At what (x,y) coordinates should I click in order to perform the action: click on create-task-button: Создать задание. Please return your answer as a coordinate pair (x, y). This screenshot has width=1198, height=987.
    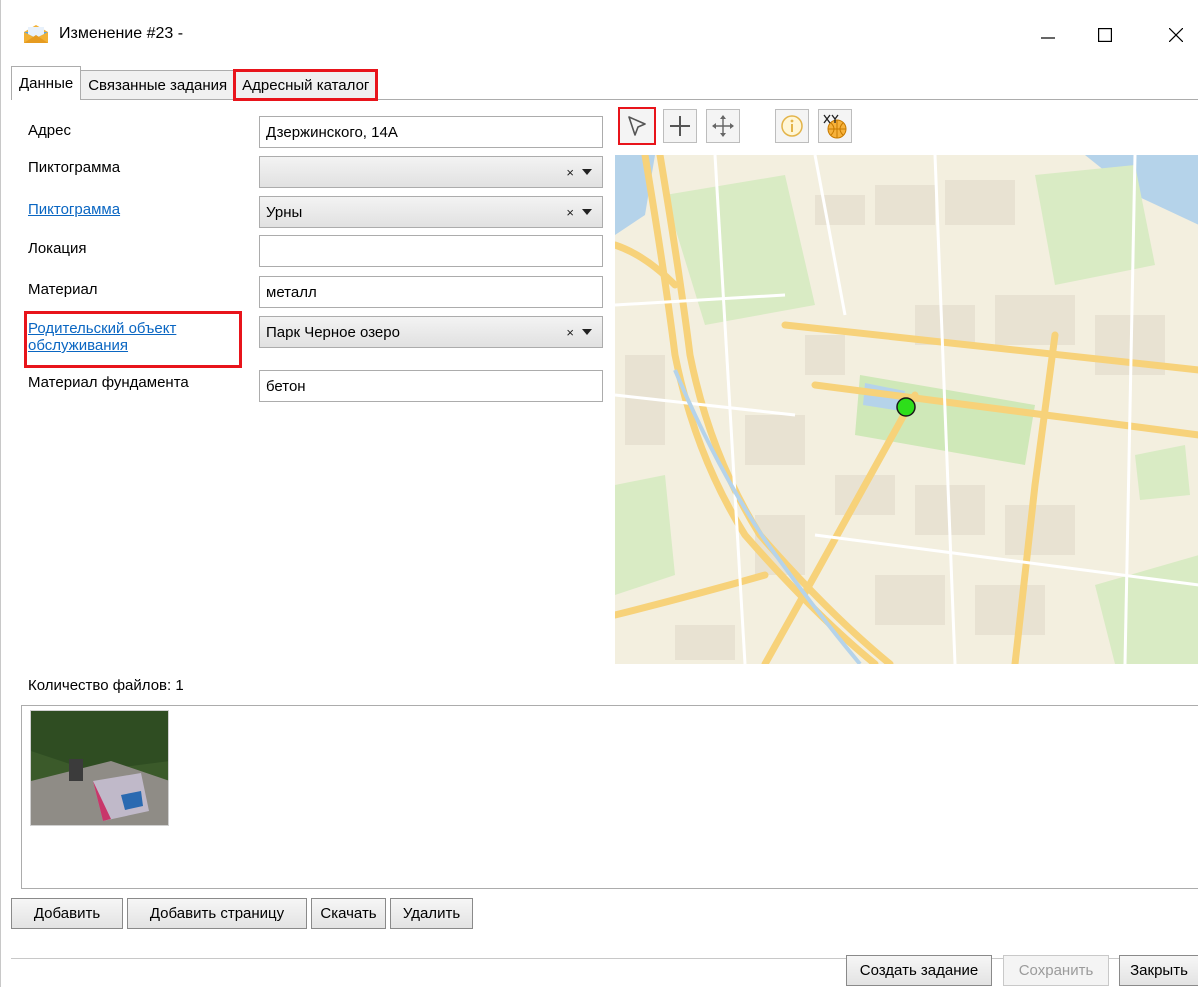
    Looking at the image, I should click on (919, 970).